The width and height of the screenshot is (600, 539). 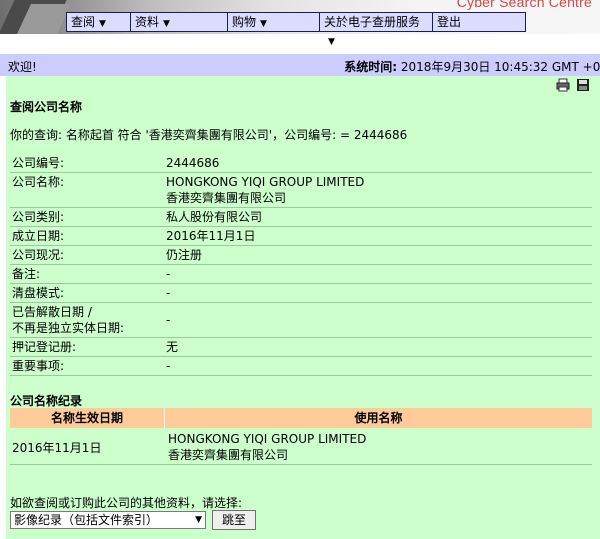 What do you see at coordinates (267, 439) in the screenshot?
I see `history-name-en: HONGKONG YIQI GROUP LIMITED` at bounding box center [267, 439].